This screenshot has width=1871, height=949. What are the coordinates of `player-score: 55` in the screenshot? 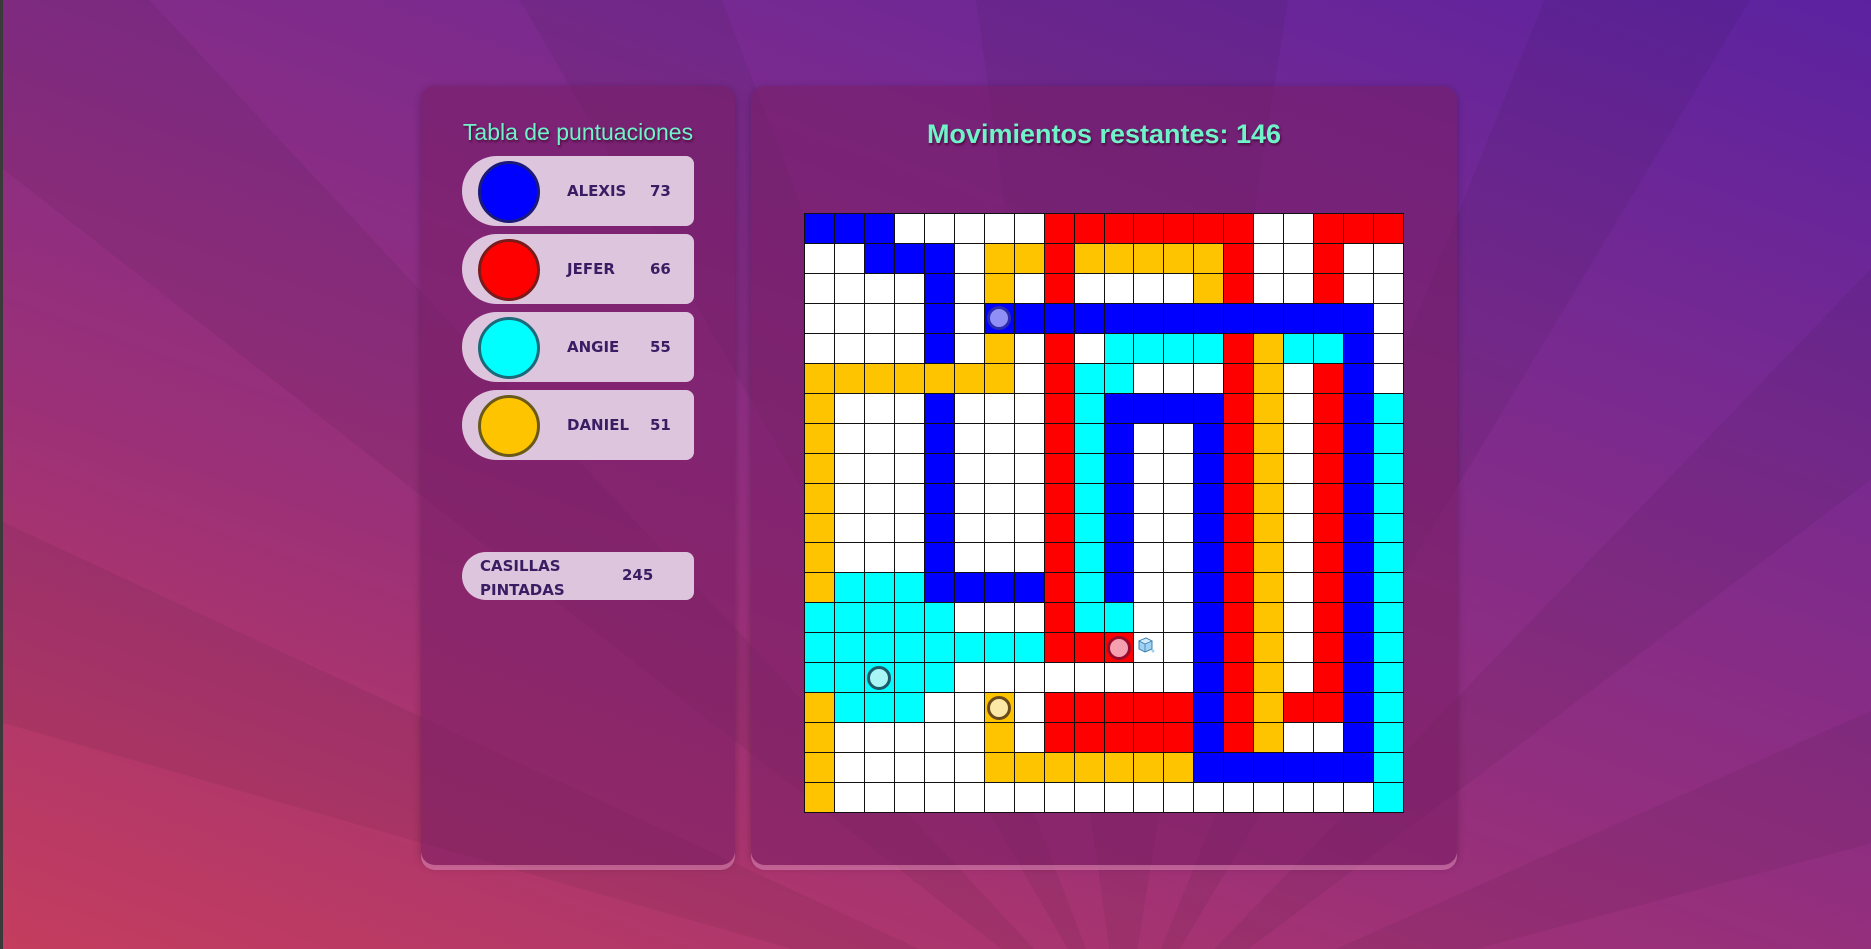 It's located at (660, 347).